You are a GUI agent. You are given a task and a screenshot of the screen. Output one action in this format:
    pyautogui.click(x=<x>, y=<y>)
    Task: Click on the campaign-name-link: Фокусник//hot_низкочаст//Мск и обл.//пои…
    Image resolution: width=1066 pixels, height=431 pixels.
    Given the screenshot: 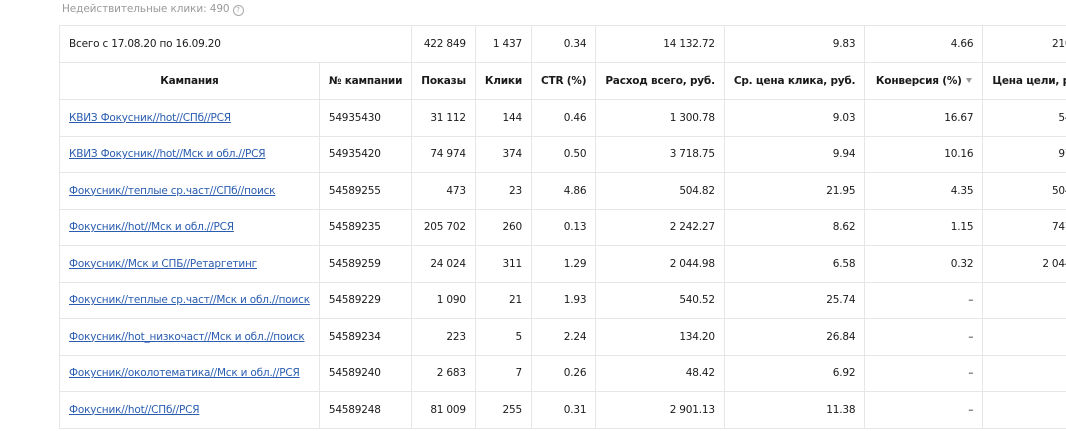 What is the action you would take?
    pyautogui.click(x=187, y=337)
    